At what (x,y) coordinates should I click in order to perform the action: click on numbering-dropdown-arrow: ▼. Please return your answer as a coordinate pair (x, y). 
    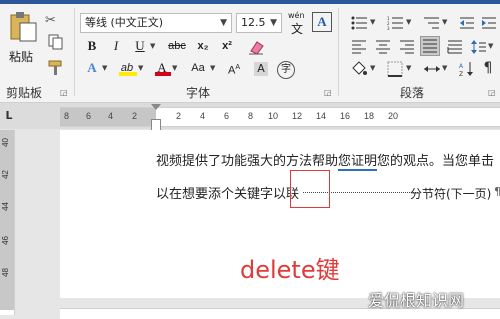
    Looking at the image, I should click on (408, 22).